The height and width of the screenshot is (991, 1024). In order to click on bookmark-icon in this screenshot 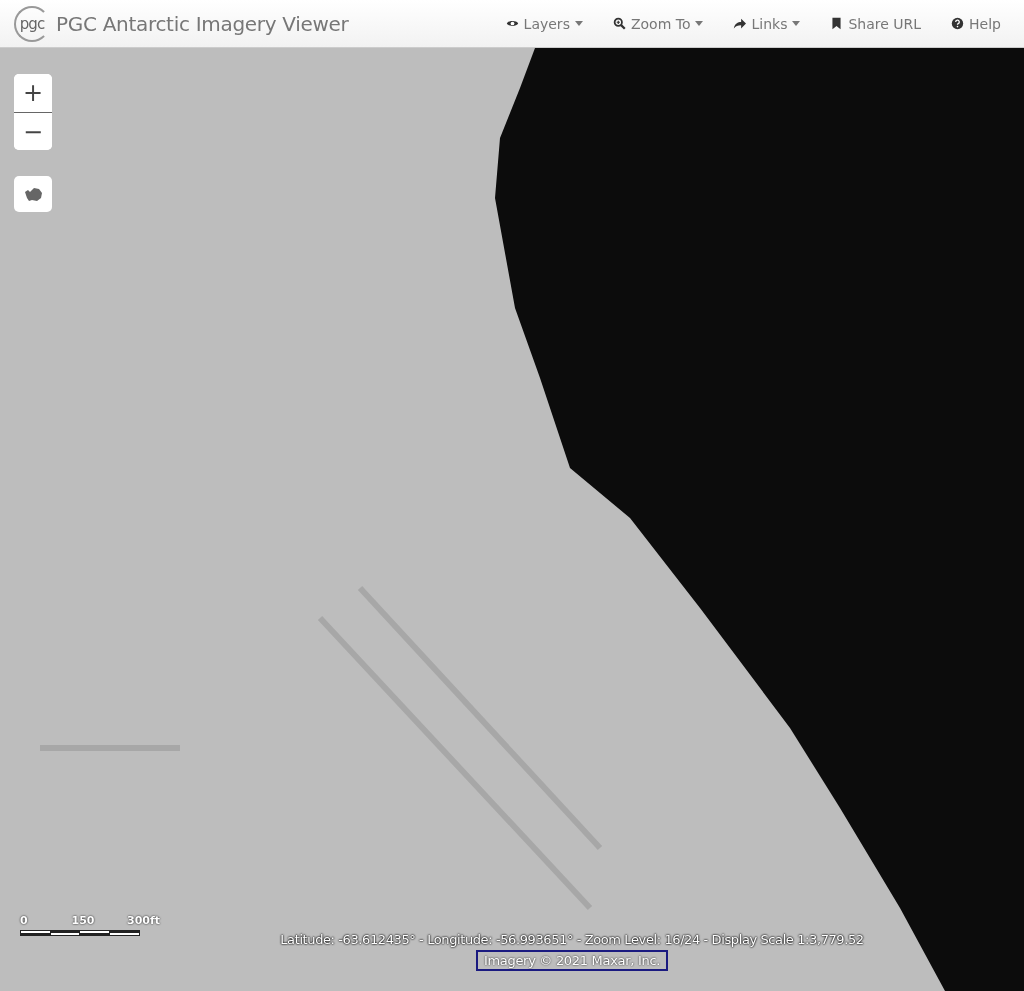, I will do `click(837, 23)`.